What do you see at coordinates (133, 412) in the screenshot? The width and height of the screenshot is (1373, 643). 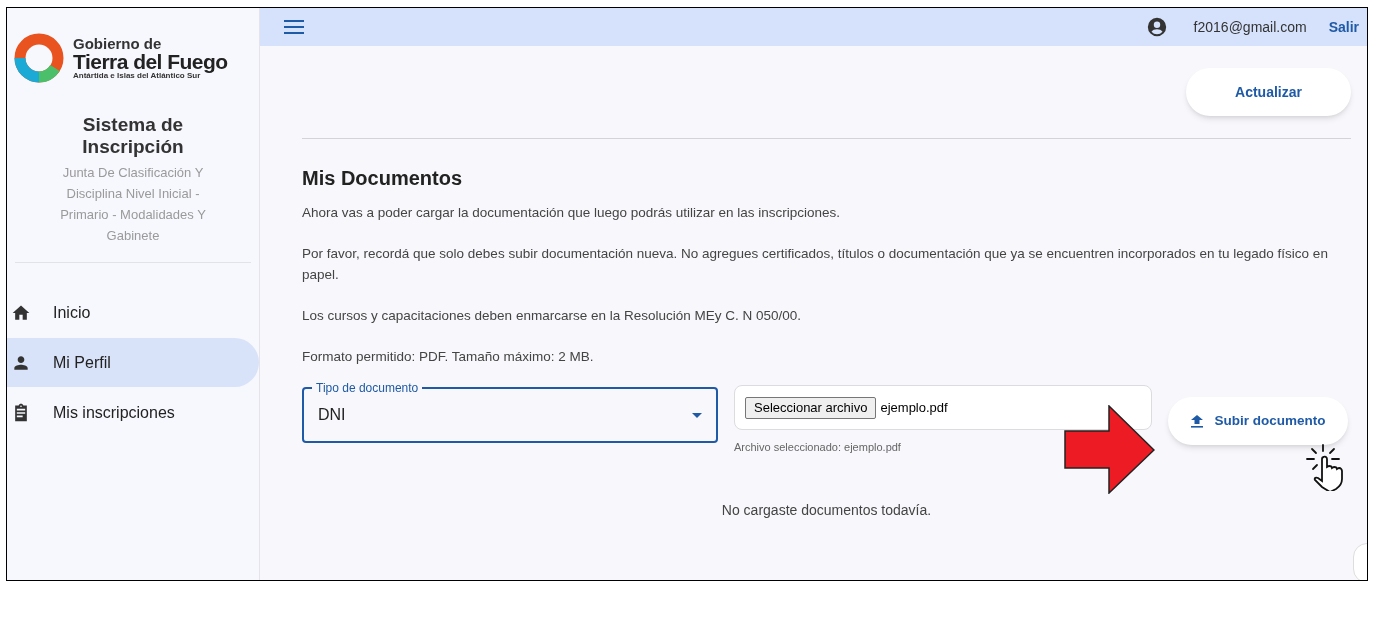 I see `nav-item: Mis inscripciones` at bounding box center [133, 412].